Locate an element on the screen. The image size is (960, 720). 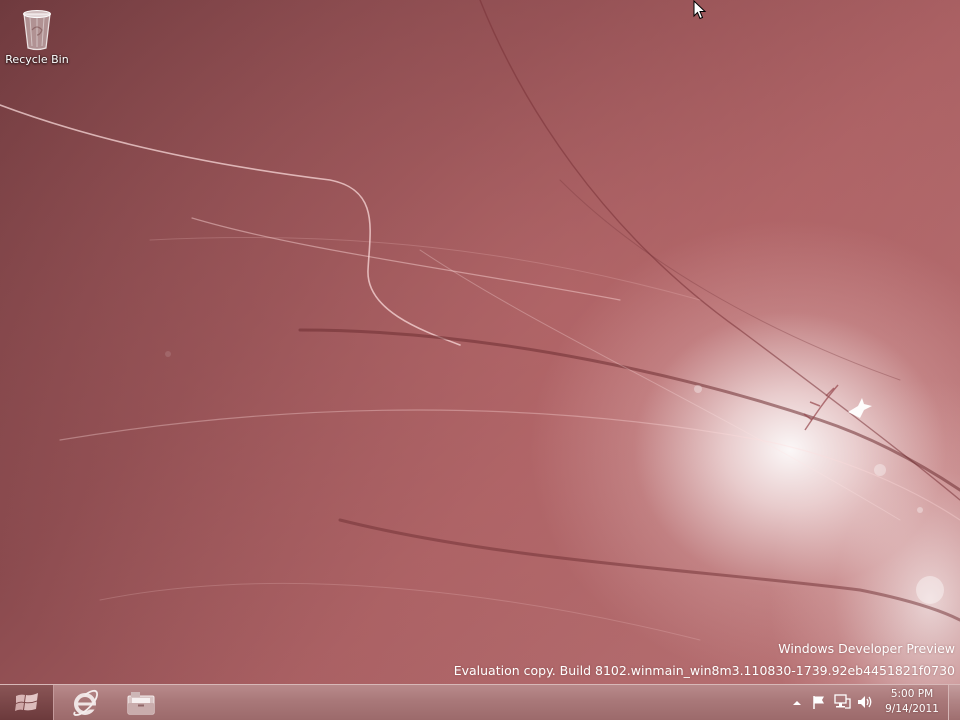
clock-date: 9/14/2011 is located at coordinates (912, 709).